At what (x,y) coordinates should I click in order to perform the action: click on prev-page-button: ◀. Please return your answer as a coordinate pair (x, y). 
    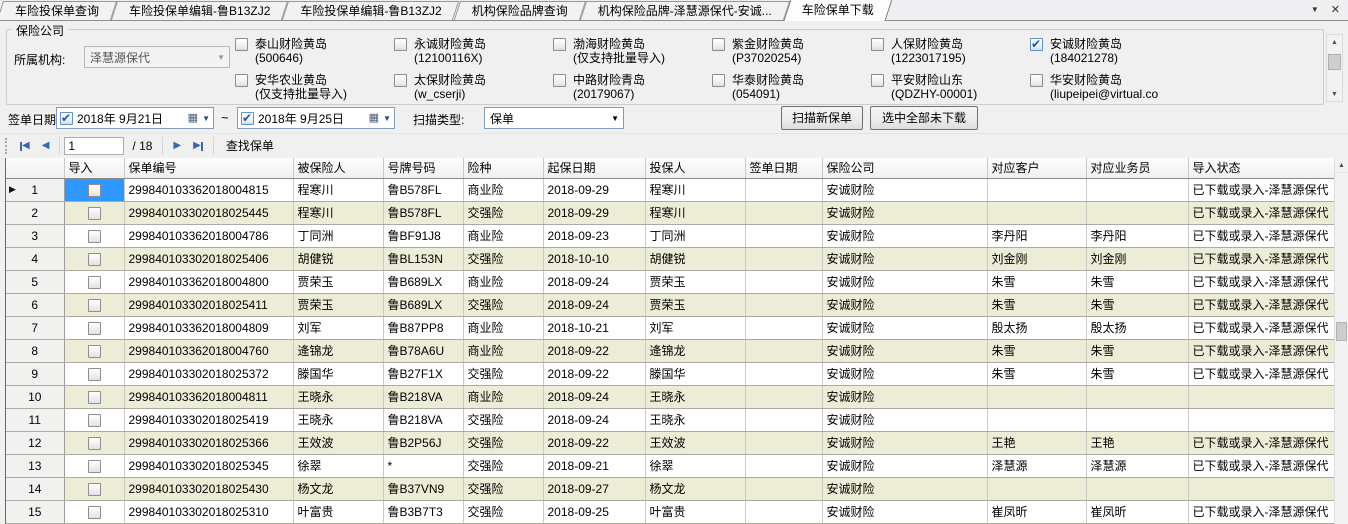
    Looking at the image, I should click on (46, 146).